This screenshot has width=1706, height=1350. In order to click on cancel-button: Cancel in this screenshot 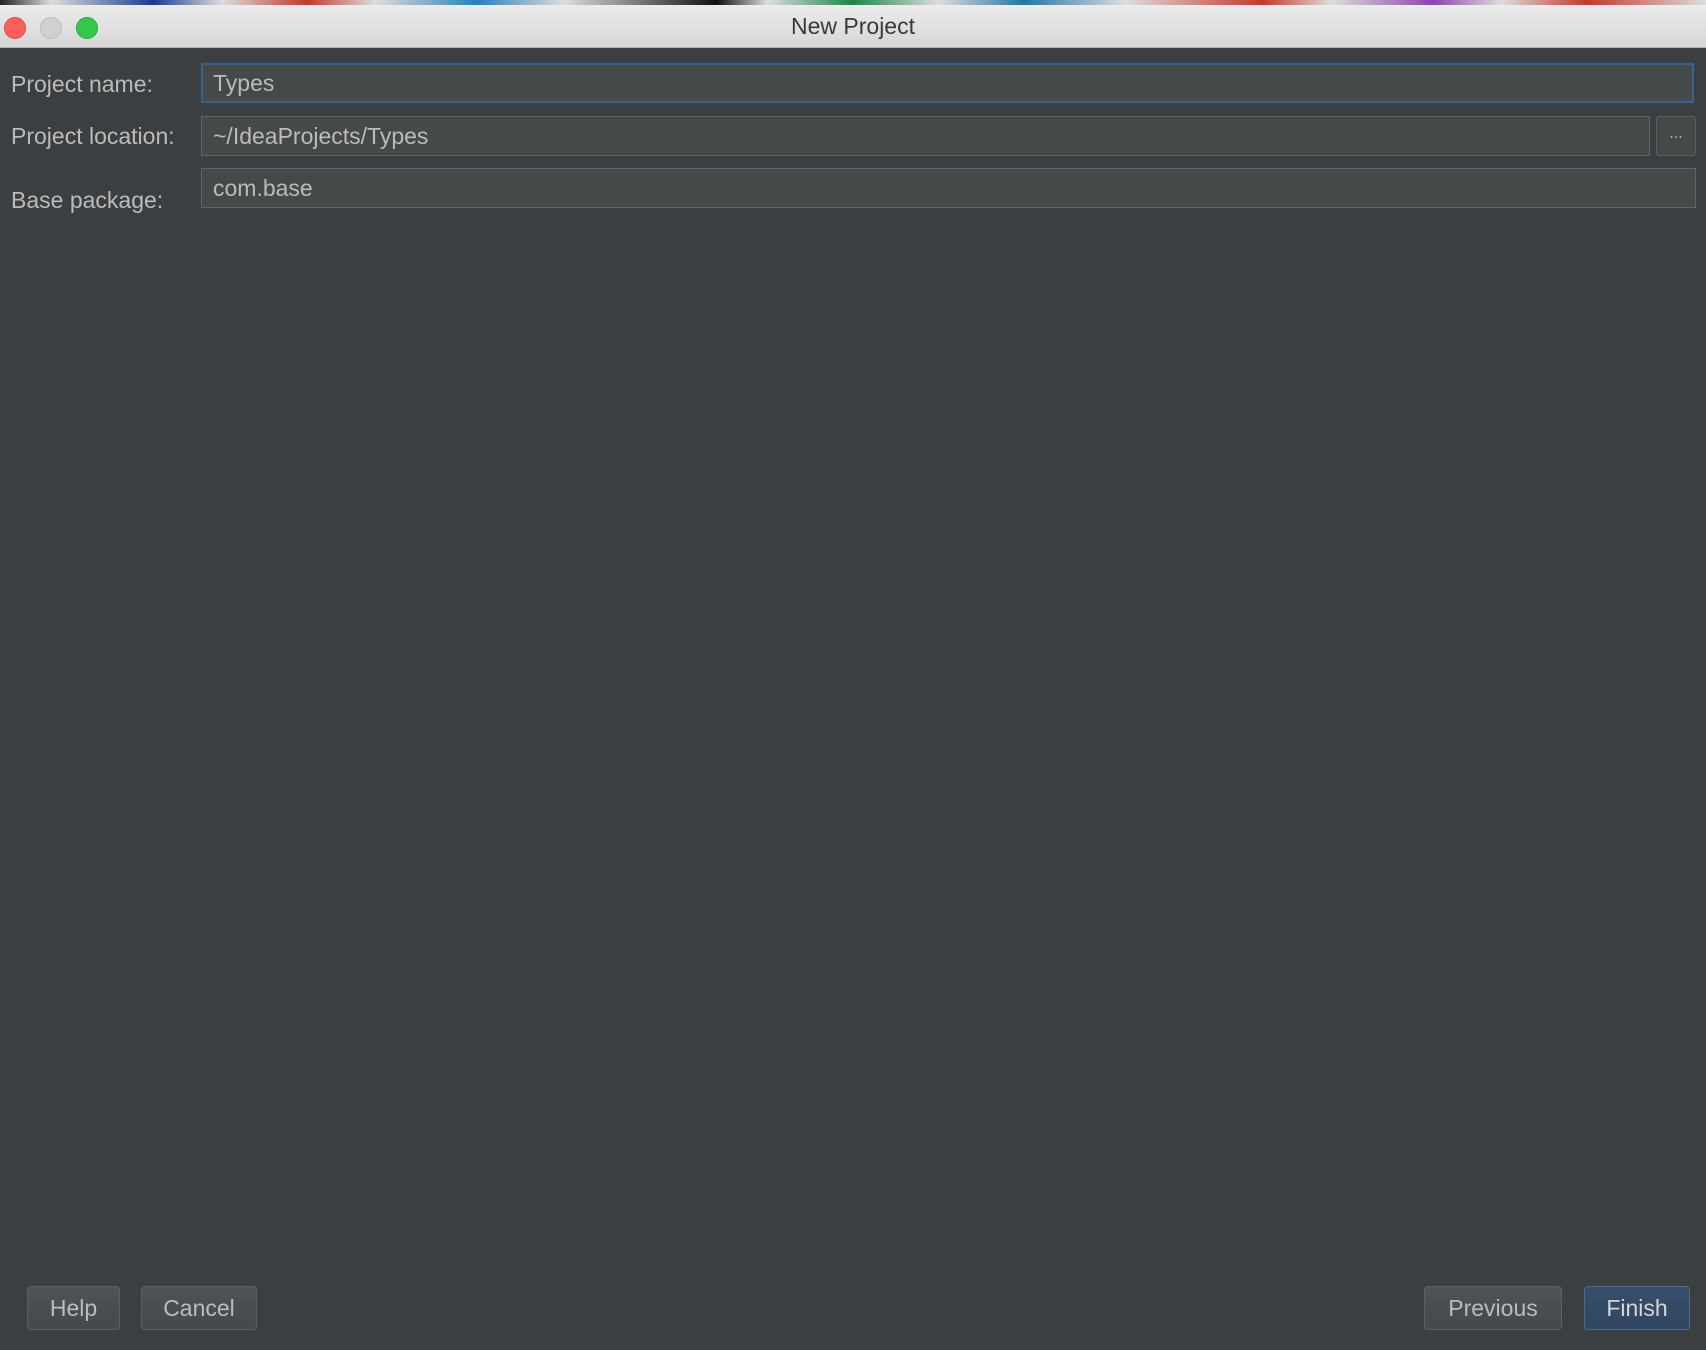, I will do `click(199, 1308)`.